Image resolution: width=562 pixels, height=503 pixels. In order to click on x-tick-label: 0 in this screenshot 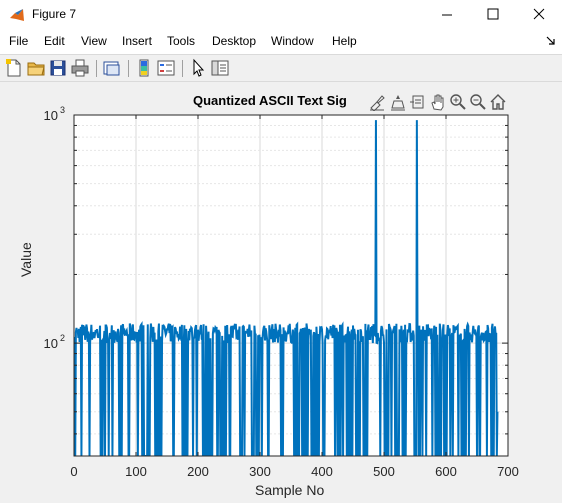, I will do `click(73, 471)`.